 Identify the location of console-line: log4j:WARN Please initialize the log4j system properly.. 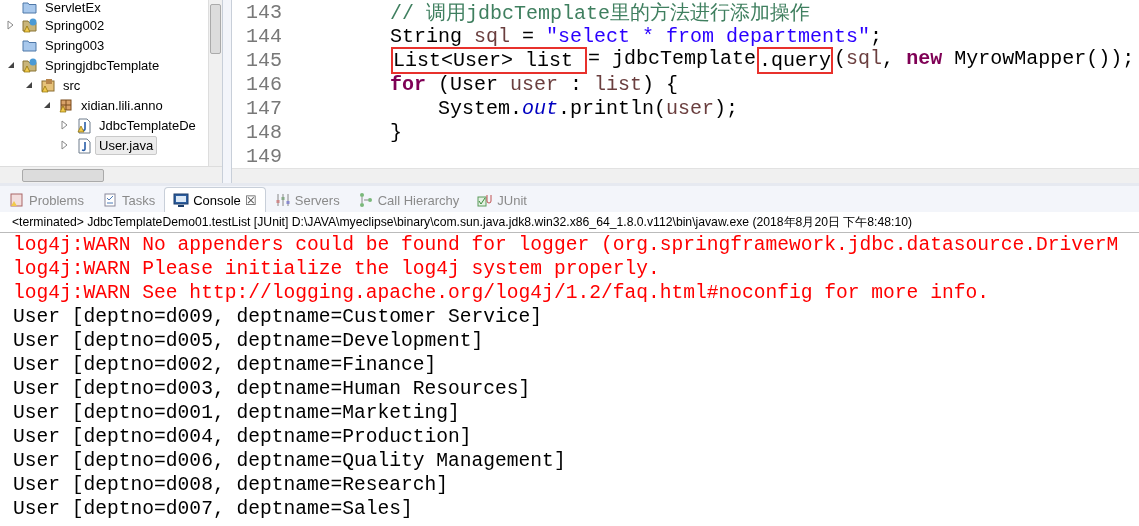
(337, 269).